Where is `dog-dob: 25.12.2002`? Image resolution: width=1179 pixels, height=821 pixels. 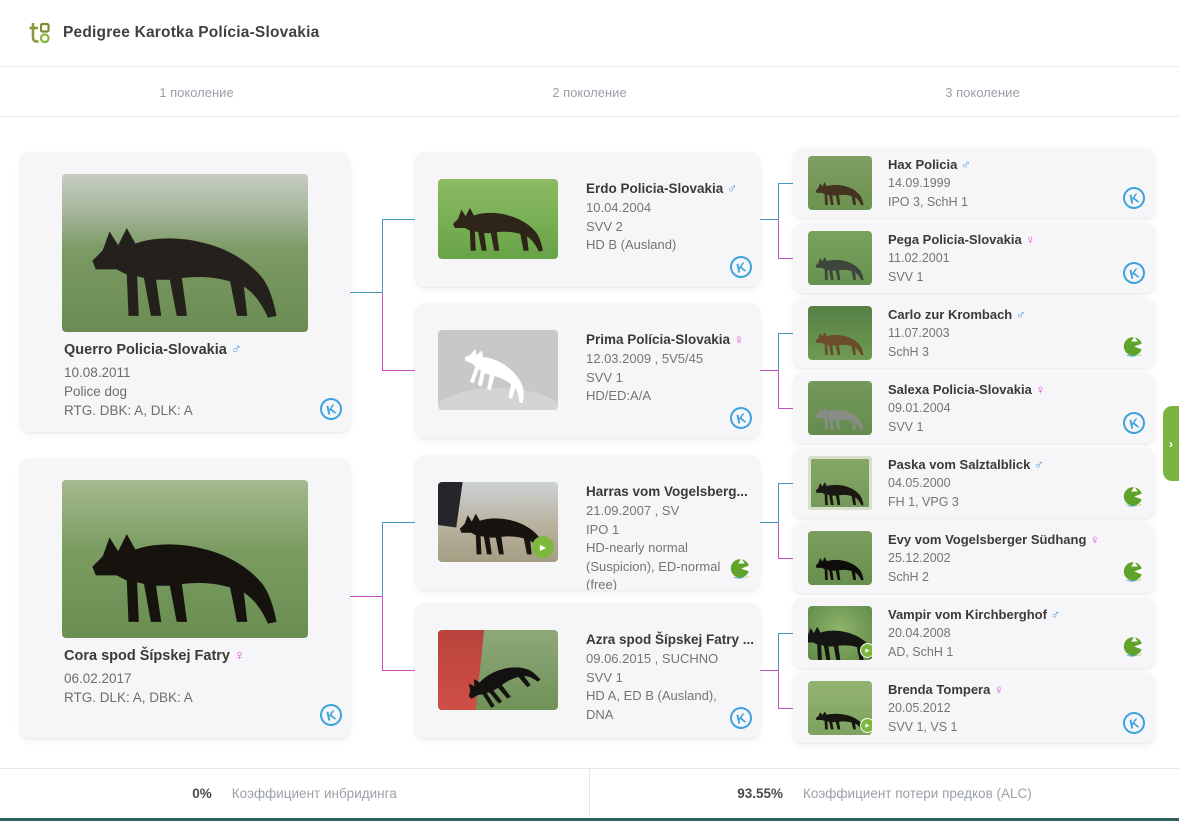 dog-dob: 25.12.2002 is located at coordinates (919, 558).